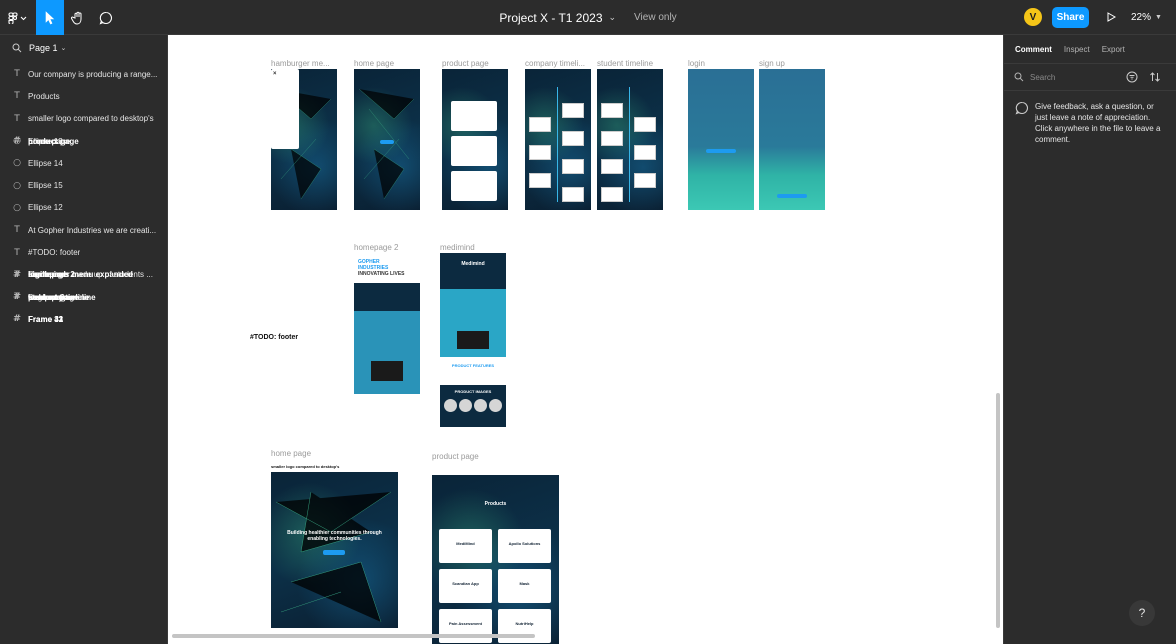 The height and width of the screenshot is (644, 1176). I want to click on tab-comment: Comment, so click(1033, 49).